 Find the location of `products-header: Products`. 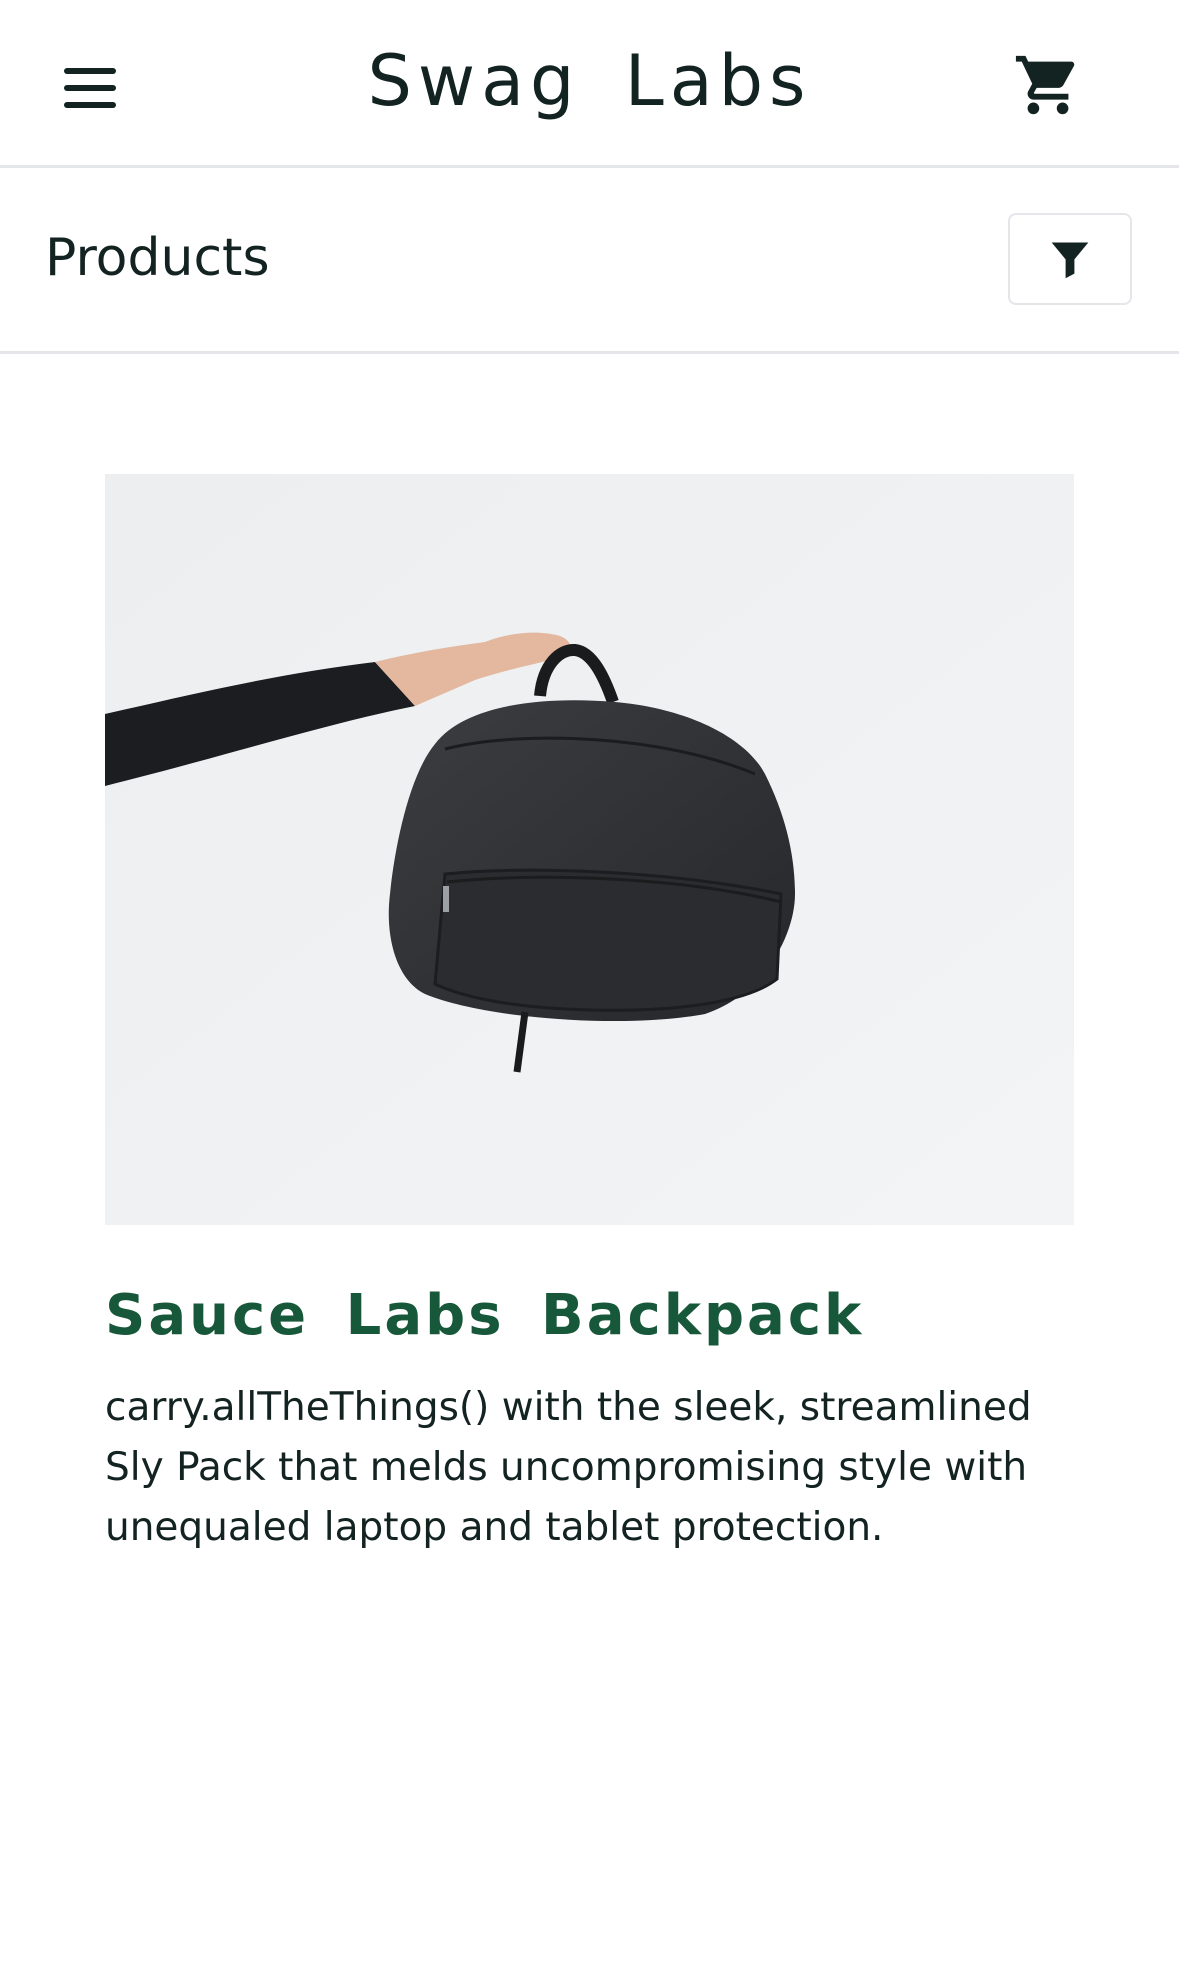

products-header: Products is located at coordinates (589, 261).